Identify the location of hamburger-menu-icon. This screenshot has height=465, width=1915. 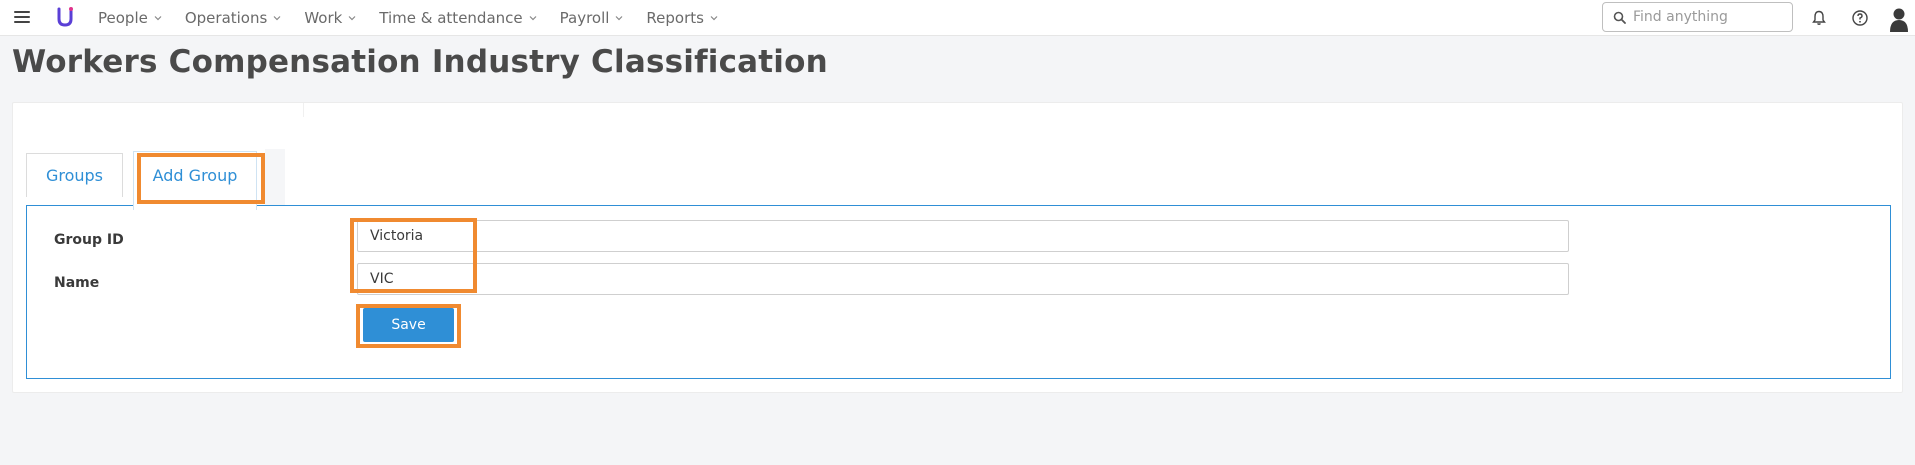
(22, 18).